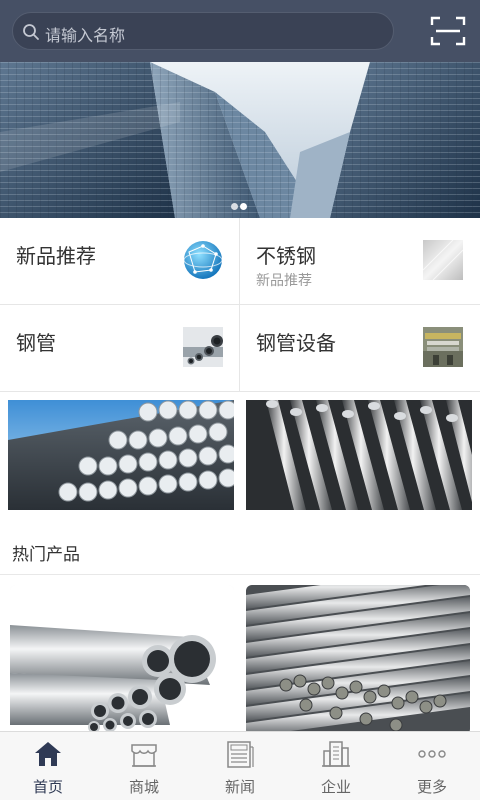 This screenshot has height=800, width=480. Describe the element at coordinates (143, 787) in the screenshot. I see `tab-label: 商城` at that location.